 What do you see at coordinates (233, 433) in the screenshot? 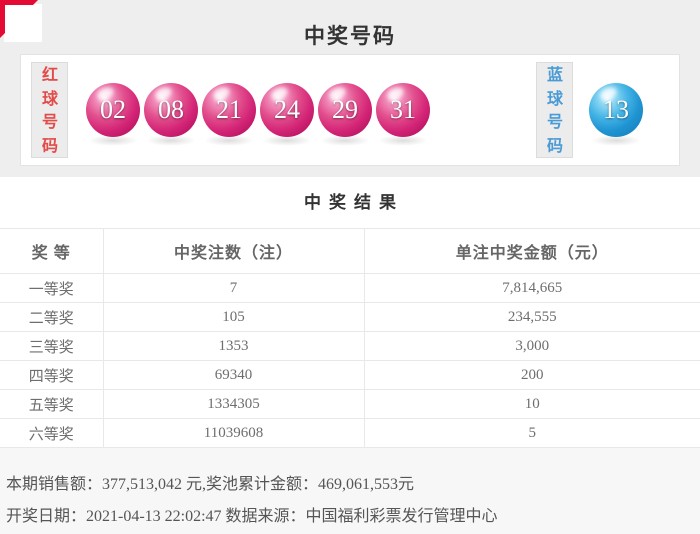
I see `count-cell: 11039608` at bounding box center [233, 433].